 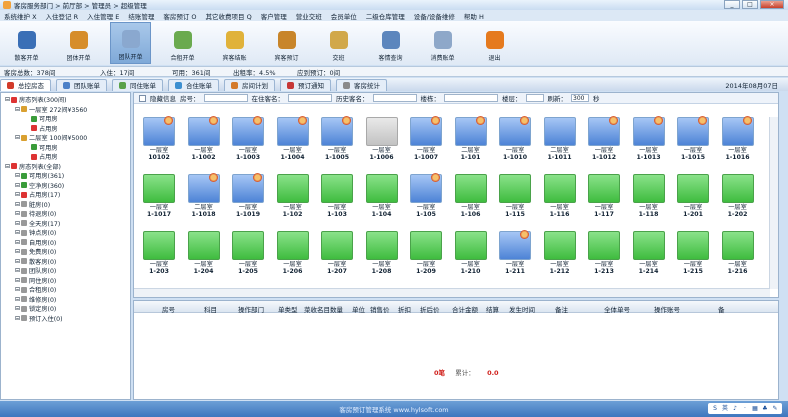 I want to click on table-column-header: 单位, so click(x=358, y=309).